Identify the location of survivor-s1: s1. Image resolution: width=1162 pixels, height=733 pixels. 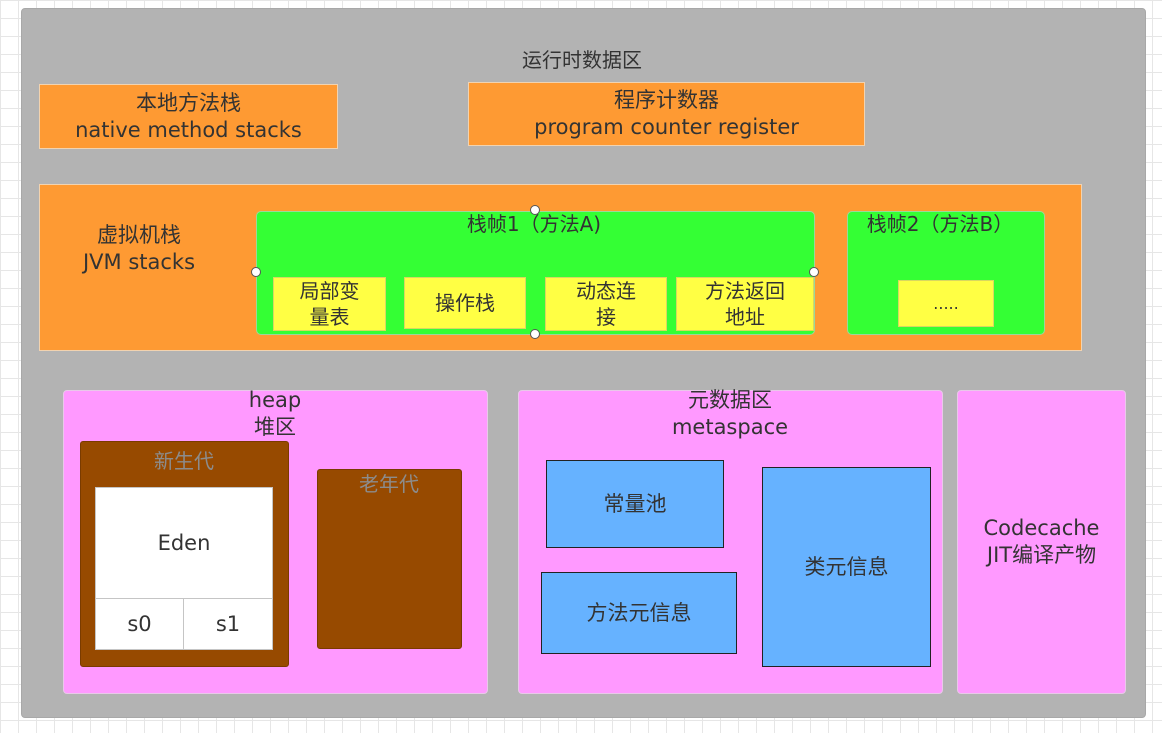
(228, 624).